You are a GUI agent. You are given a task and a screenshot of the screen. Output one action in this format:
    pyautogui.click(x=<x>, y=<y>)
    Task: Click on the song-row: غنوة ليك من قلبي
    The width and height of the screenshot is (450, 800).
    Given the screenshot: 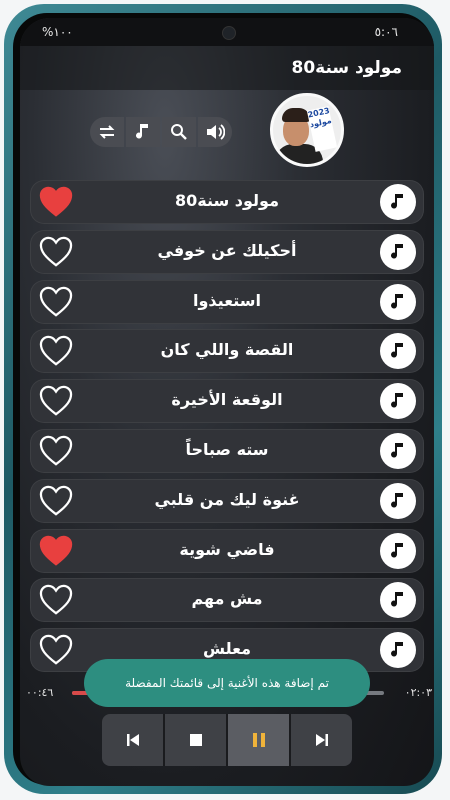 What is the action you would take?
    pyautogui.click(x=227, y=500)
    